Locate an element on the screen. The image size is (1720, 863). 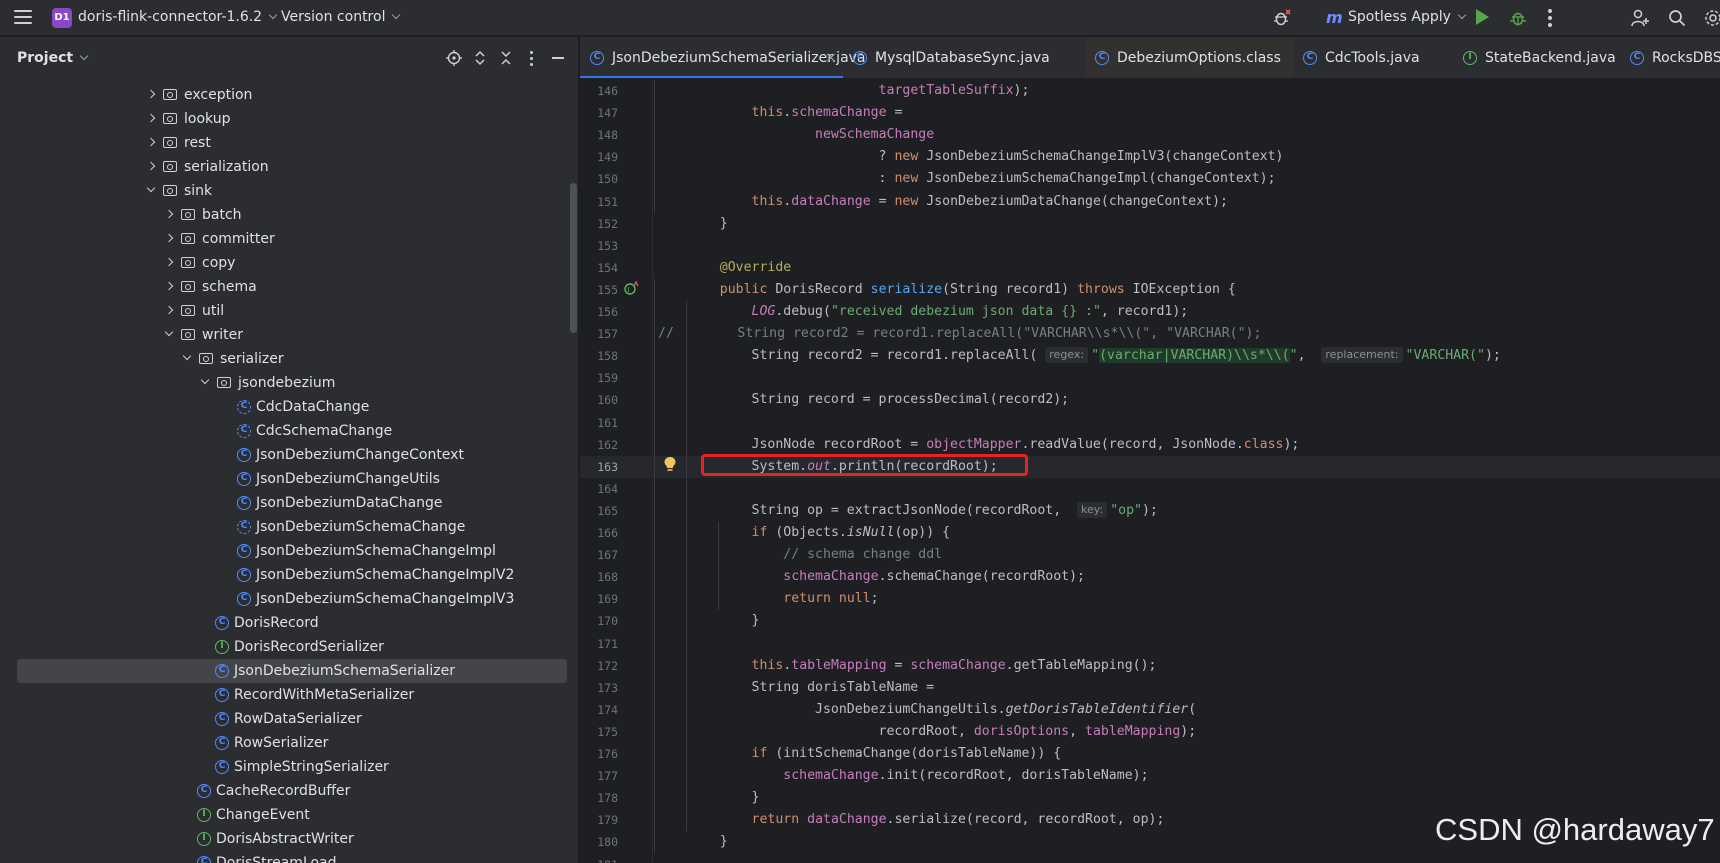
editor-tab: C JsonDebeziumSchemaSerializer.java × is located at coordinates (723, 57).